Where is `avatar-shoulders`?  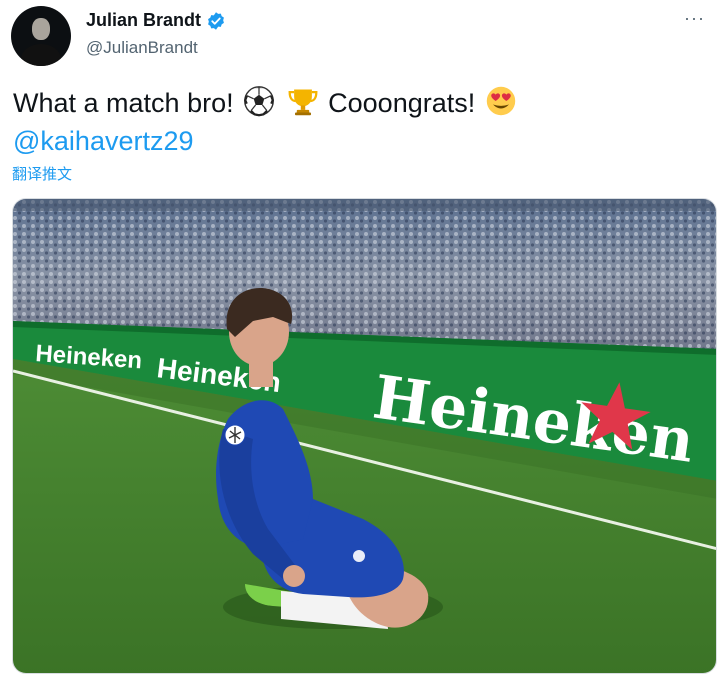
avatar-shoulders is located at coordinates (41, 55).